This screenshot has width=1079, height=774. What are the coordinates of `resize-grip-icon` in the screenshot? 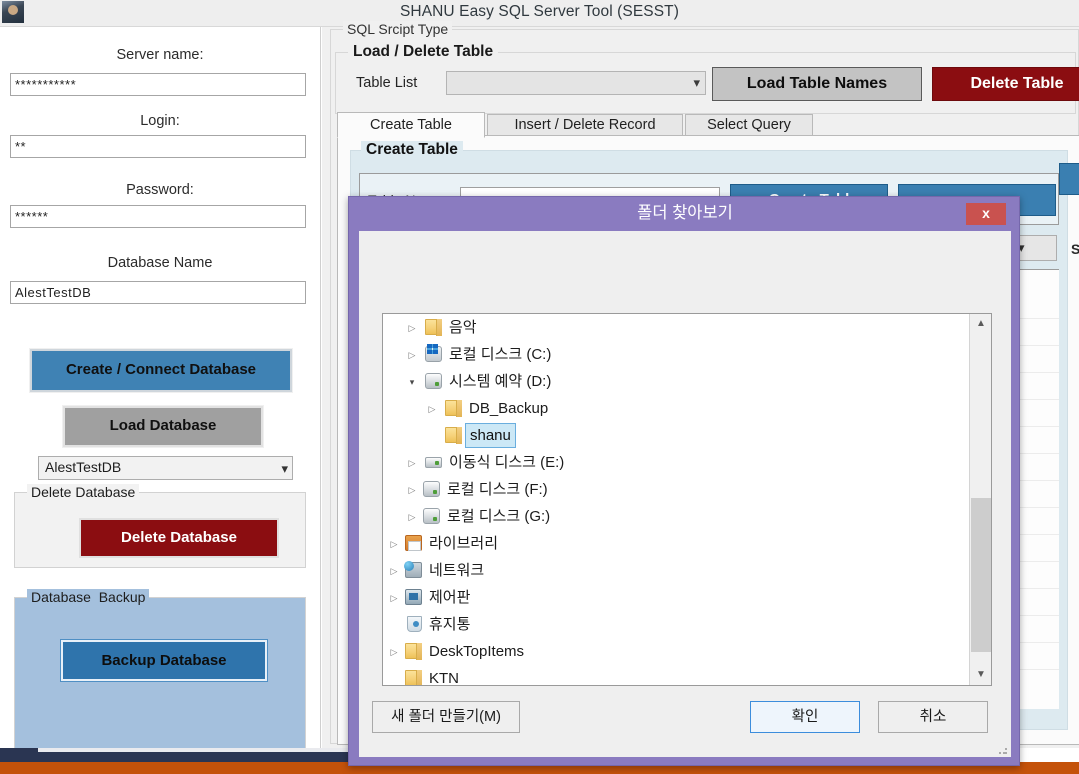 It's located at (1003, 750).